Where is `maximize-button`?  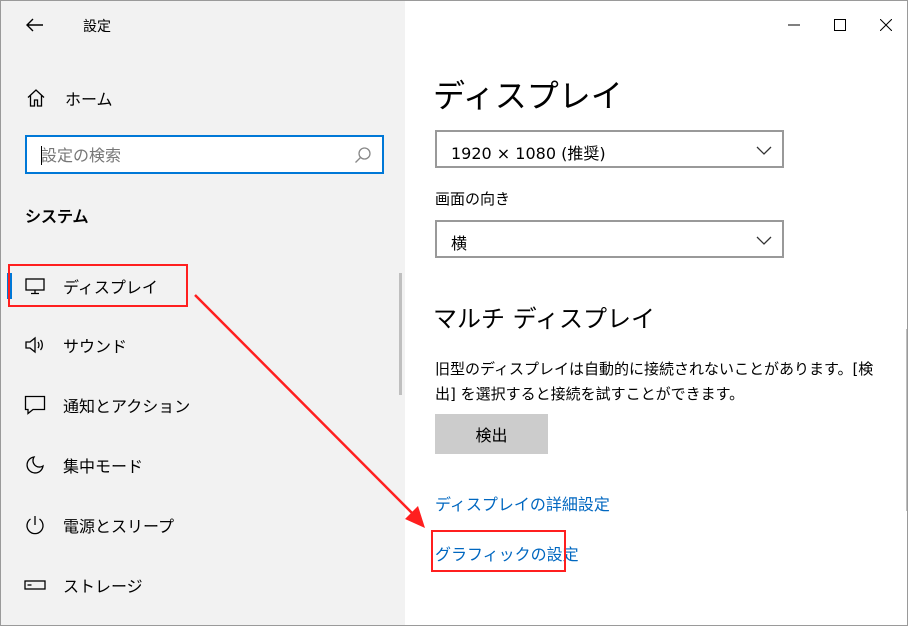
maximize-button is located at coordinates (840, 25).